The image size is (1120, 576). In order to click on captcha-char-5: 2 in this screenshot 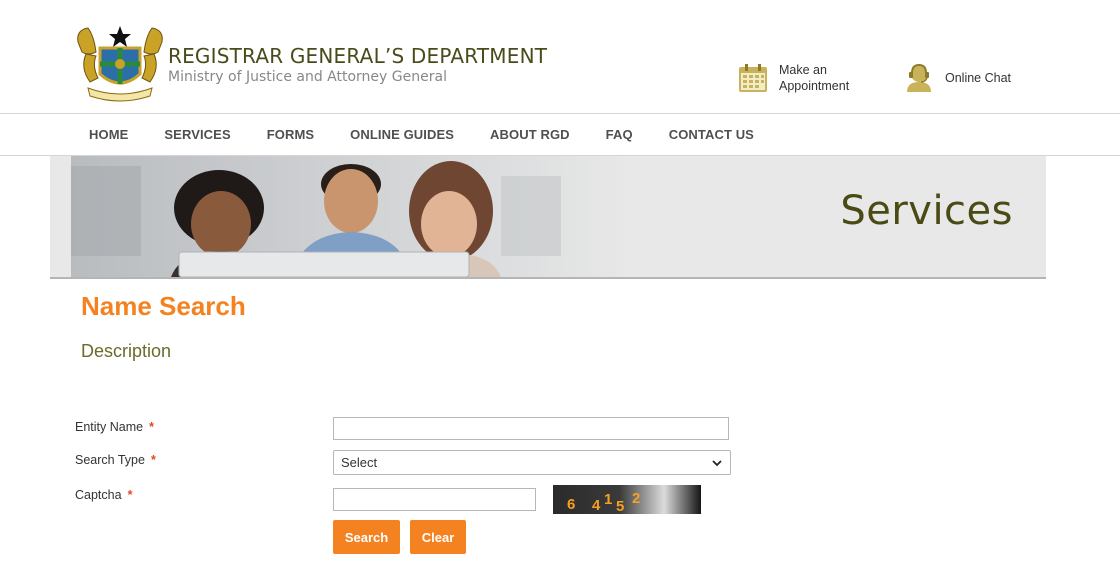, I will do `click(636, 498)`.